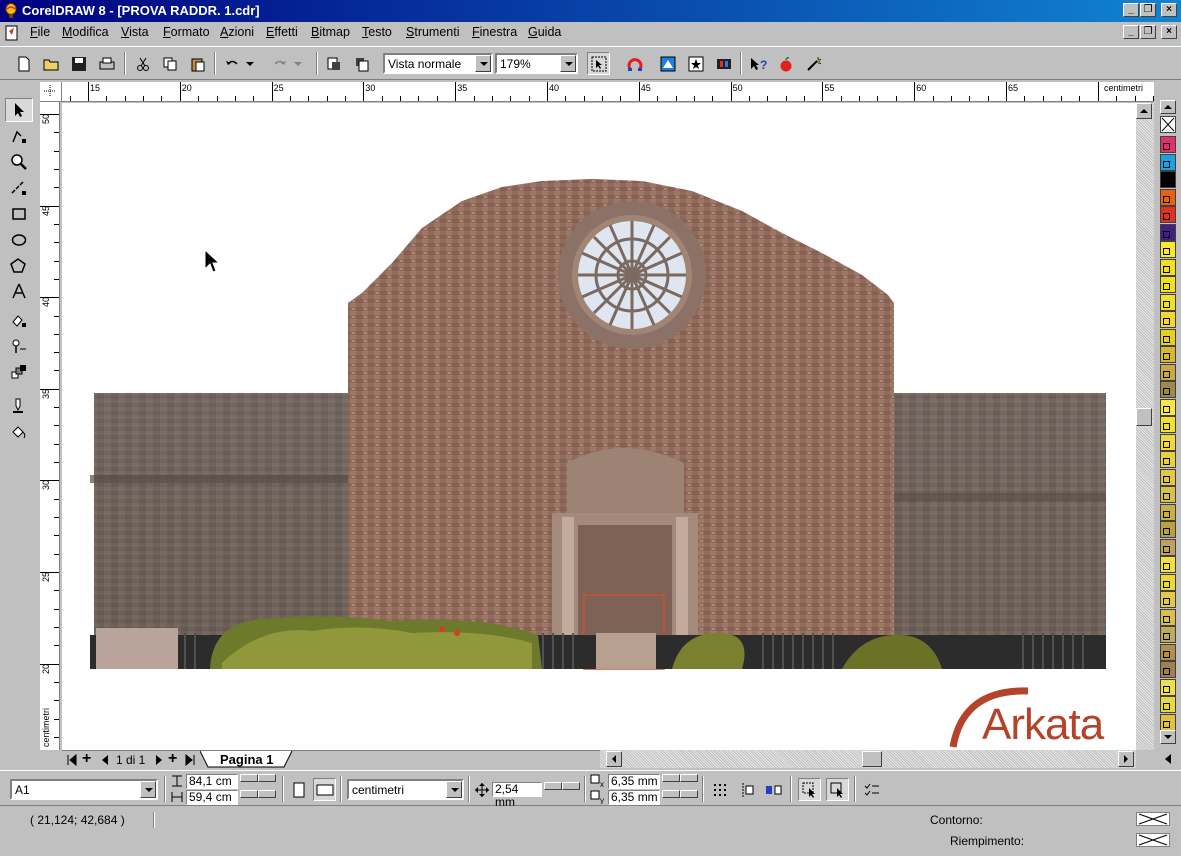  Describe the element at coordinates (186, 32) in the screenshot. I see `menu-formato: Formato` at that location.